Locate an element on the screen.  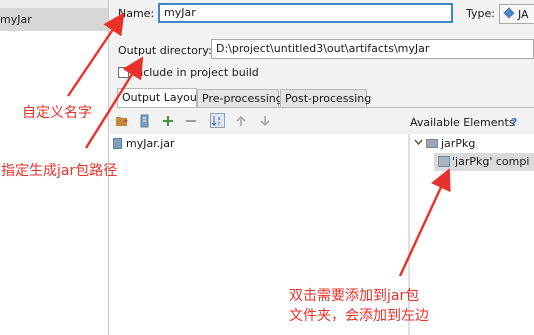
annotation-double-click-line2: 文件夹，会添加到左边 is located at coordinates (359, 316).